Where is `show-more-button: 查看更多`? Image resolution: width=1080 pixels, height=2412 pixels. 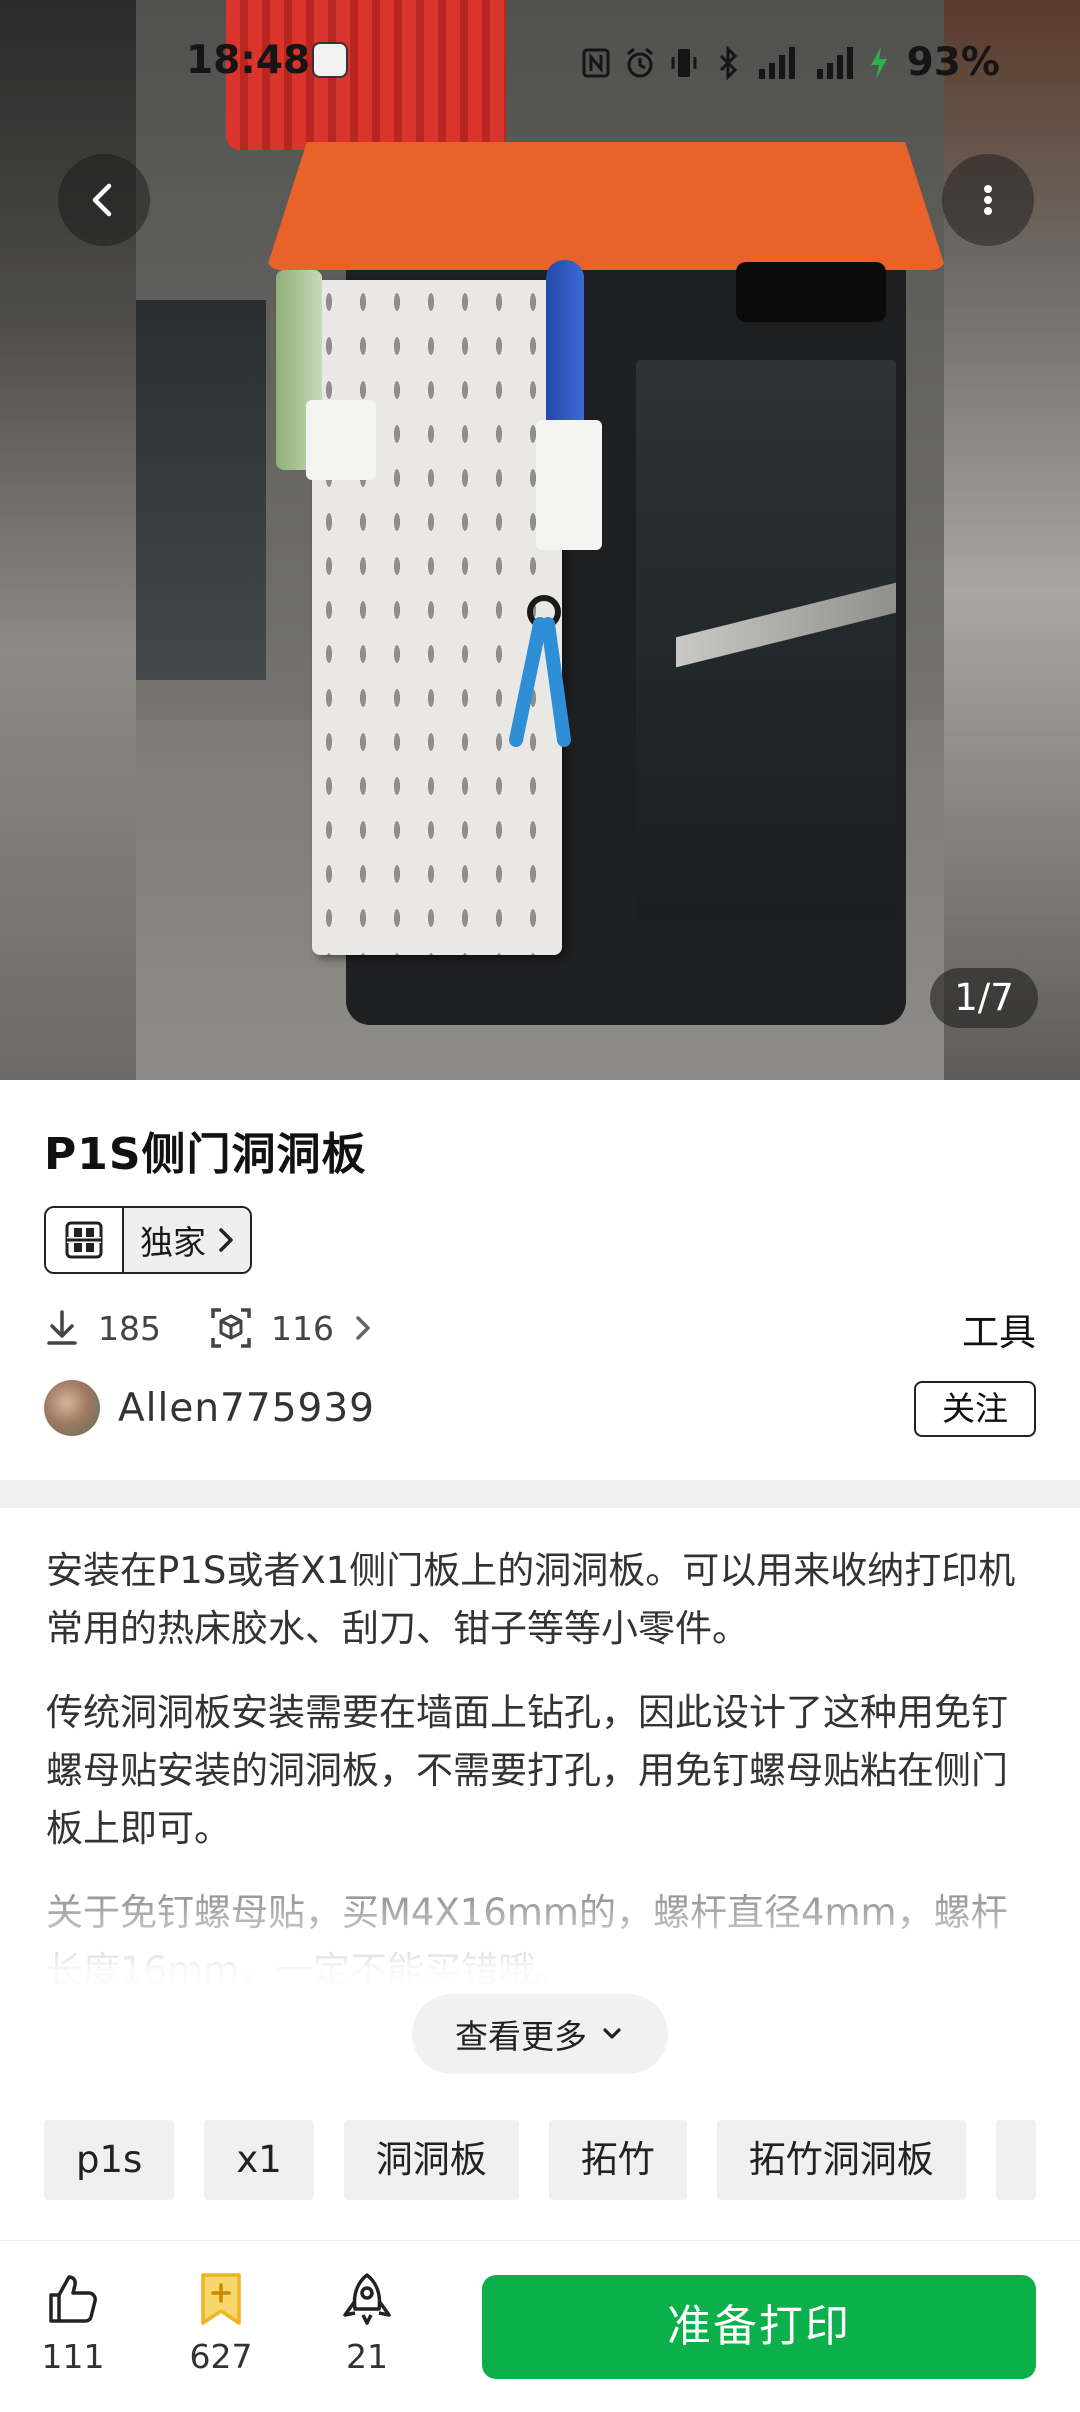
show-more-button: 查看更多 is located at coordinates (540, 2034).